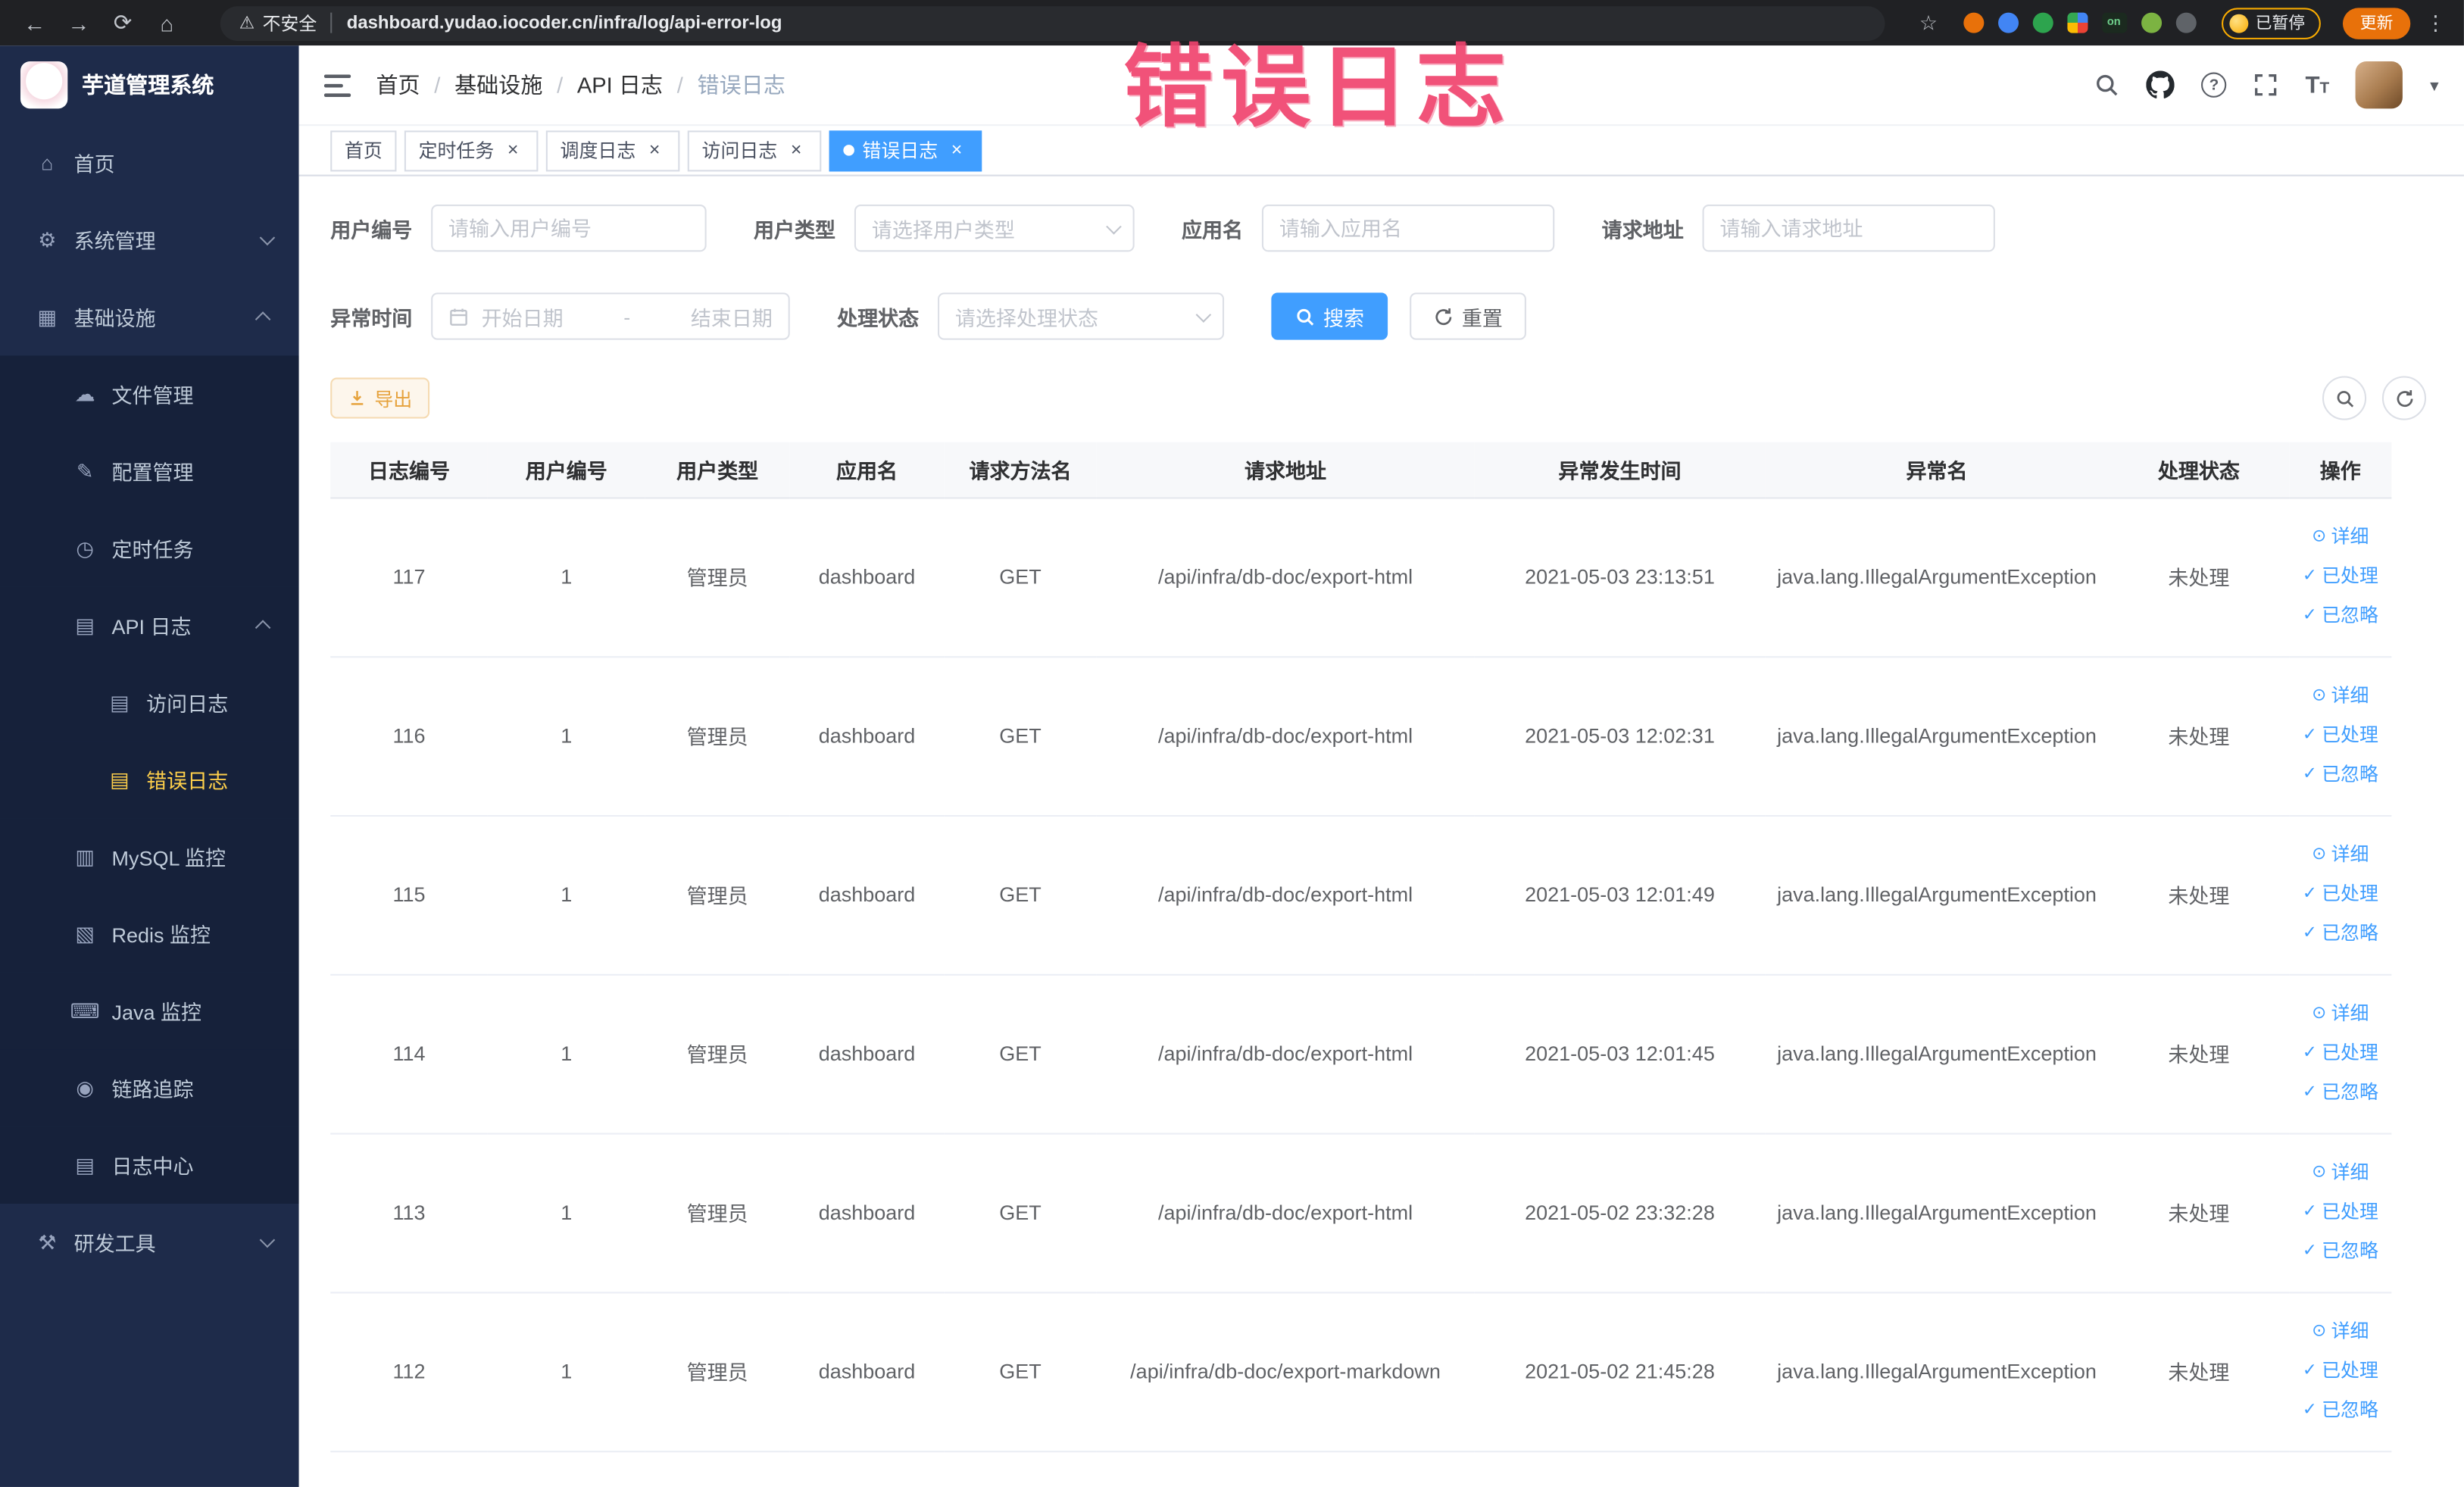 The height and width of the screenshot is (1487, 2464). I want to click on extensions-puzzle-icon, so click(2077, 22).